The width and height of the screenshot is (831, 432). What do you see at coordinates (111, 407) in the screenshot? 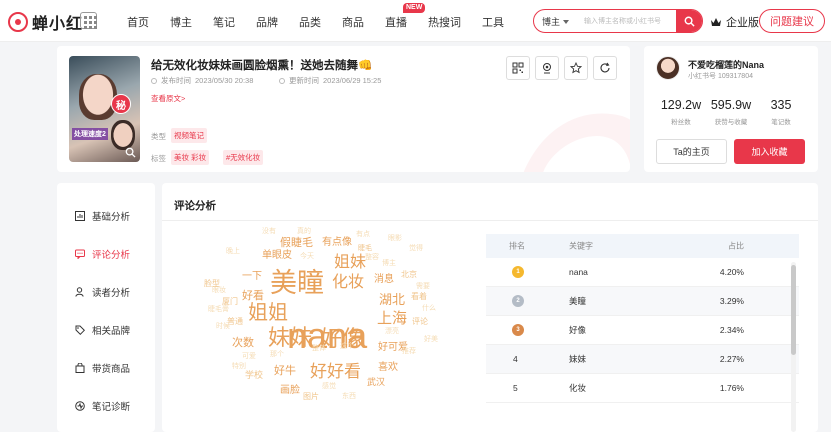
I see `sidebar-item-label: 笔记诊断` at bounding box center [111, 407].